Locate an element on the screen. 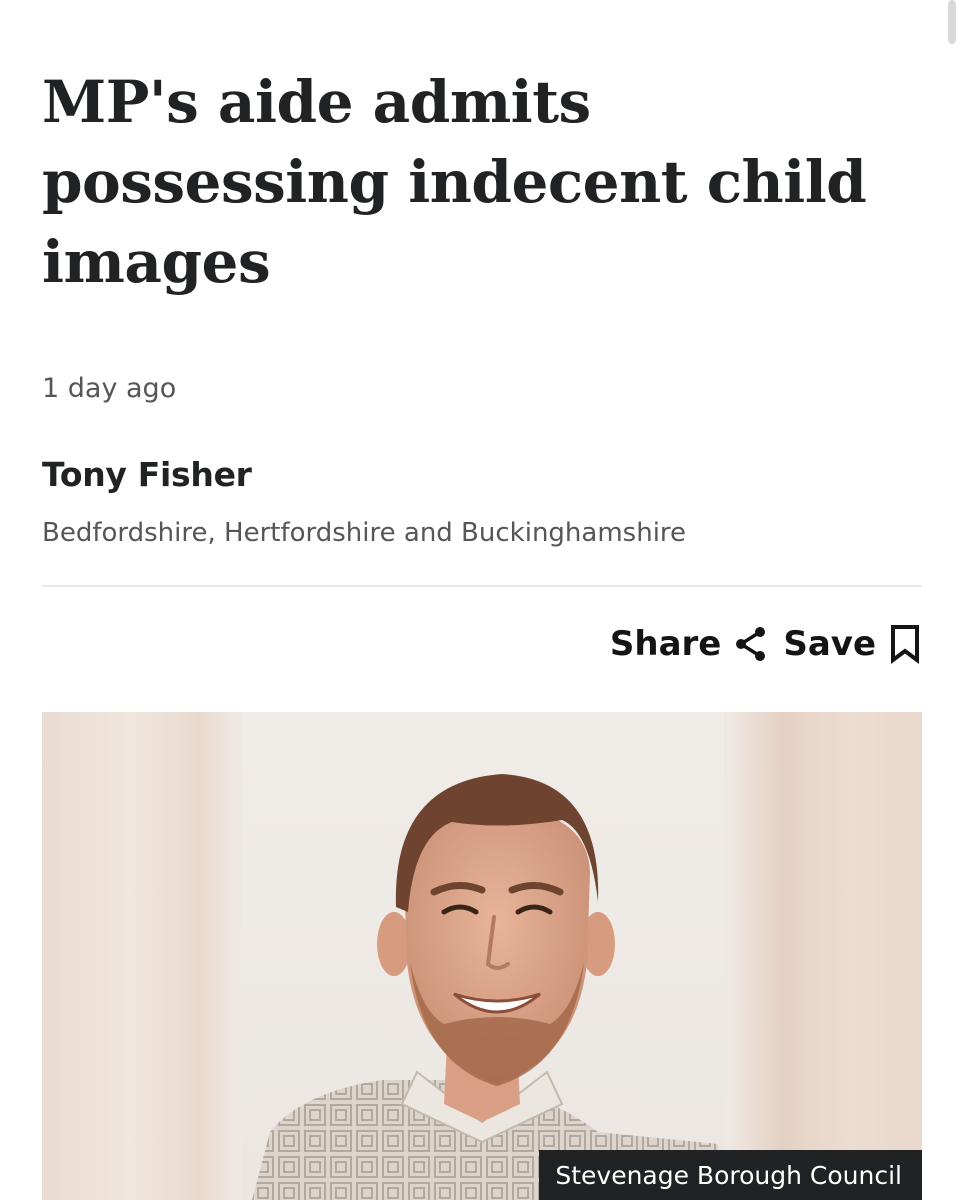 The width and height of the screenshot is (964, 1200). share-label: Share is located at coordinates (665, 644).